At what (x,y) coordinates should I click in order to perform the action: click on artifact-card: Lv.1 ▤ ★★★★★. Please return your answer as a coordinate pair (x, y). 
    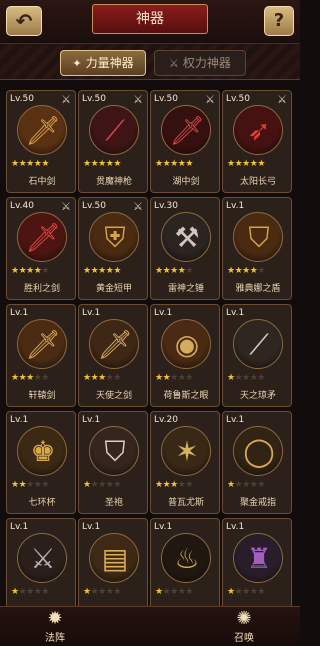
    Looking at the image, I should click on (113, 562).